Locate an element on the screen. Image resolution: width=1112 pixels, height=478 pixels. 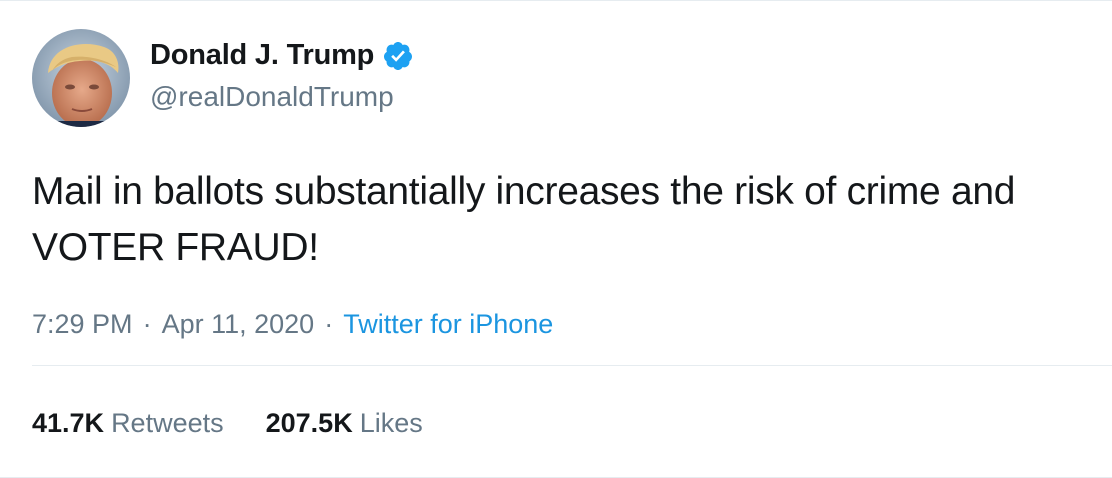
avatar-image is located at coordinates (81, 78).